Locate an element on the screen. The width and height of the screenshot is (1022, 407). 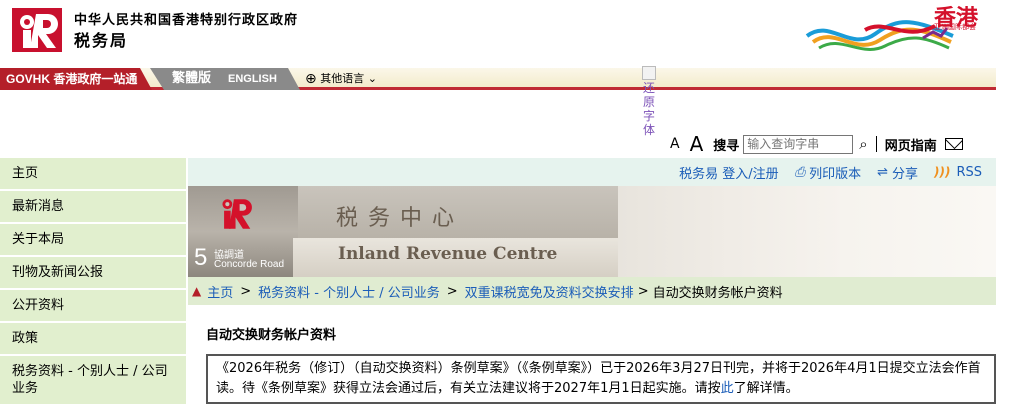
brand-hk-logo: 香港 亚洲国际都会 is located at coordinates (892, 30).